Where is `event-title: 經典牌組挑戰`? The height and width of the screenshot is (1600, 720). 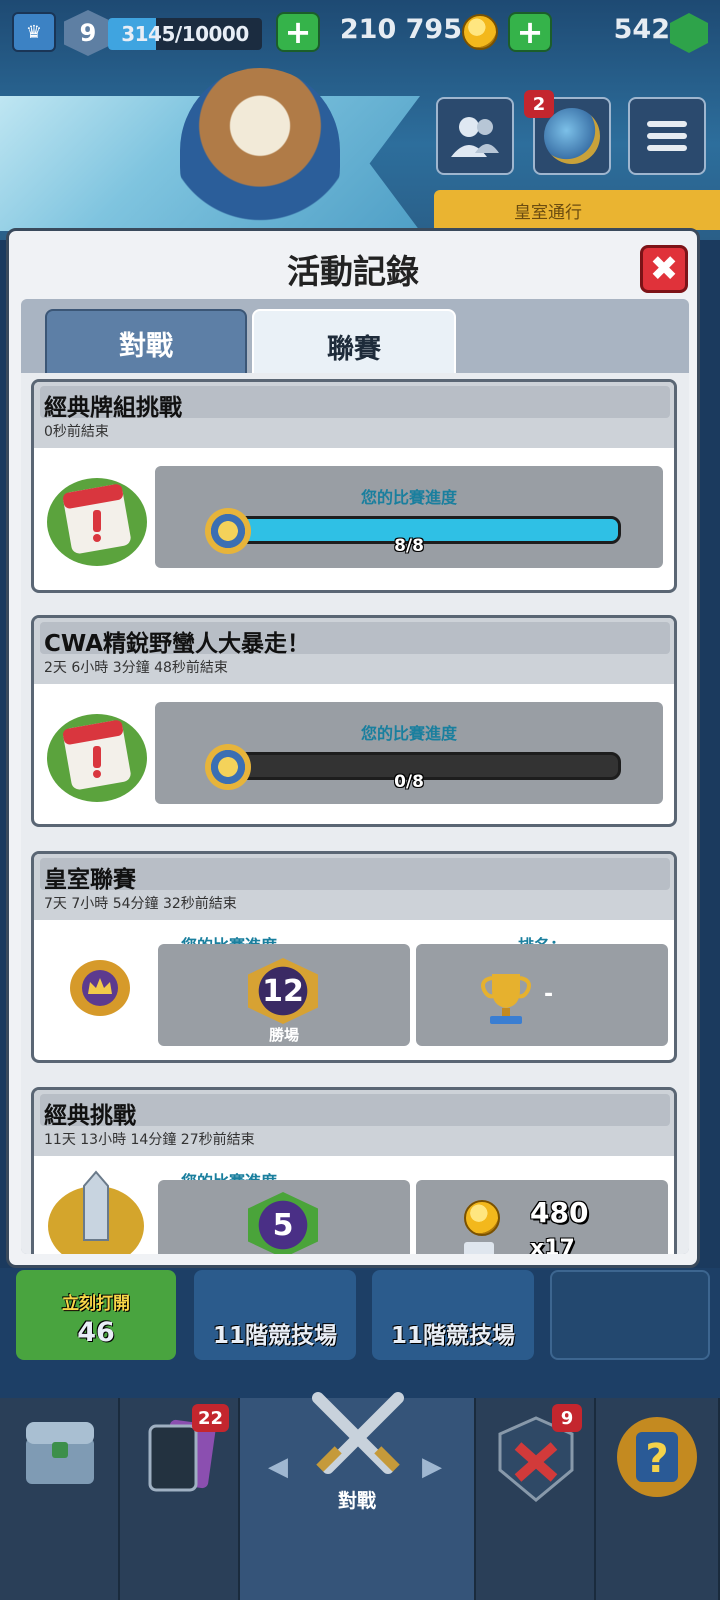
event-title: 經典牌組挑戰 is located at coordinates (113, 408).